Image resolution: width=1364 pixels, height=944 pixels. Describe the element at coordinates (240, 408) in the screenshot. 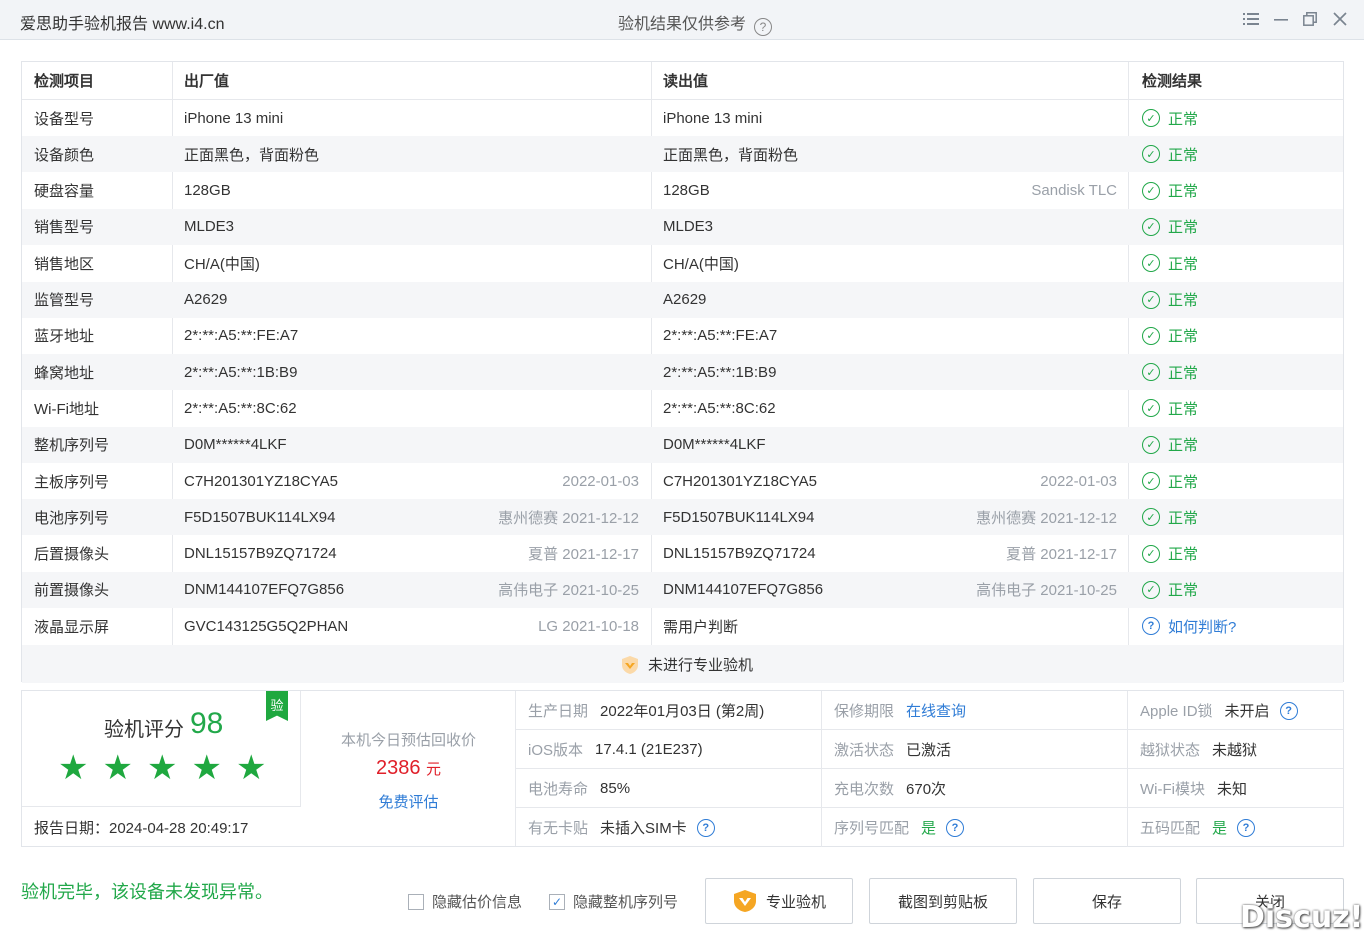

I see `factory-value: 2*:**:A5:**:8C:62` at that location.